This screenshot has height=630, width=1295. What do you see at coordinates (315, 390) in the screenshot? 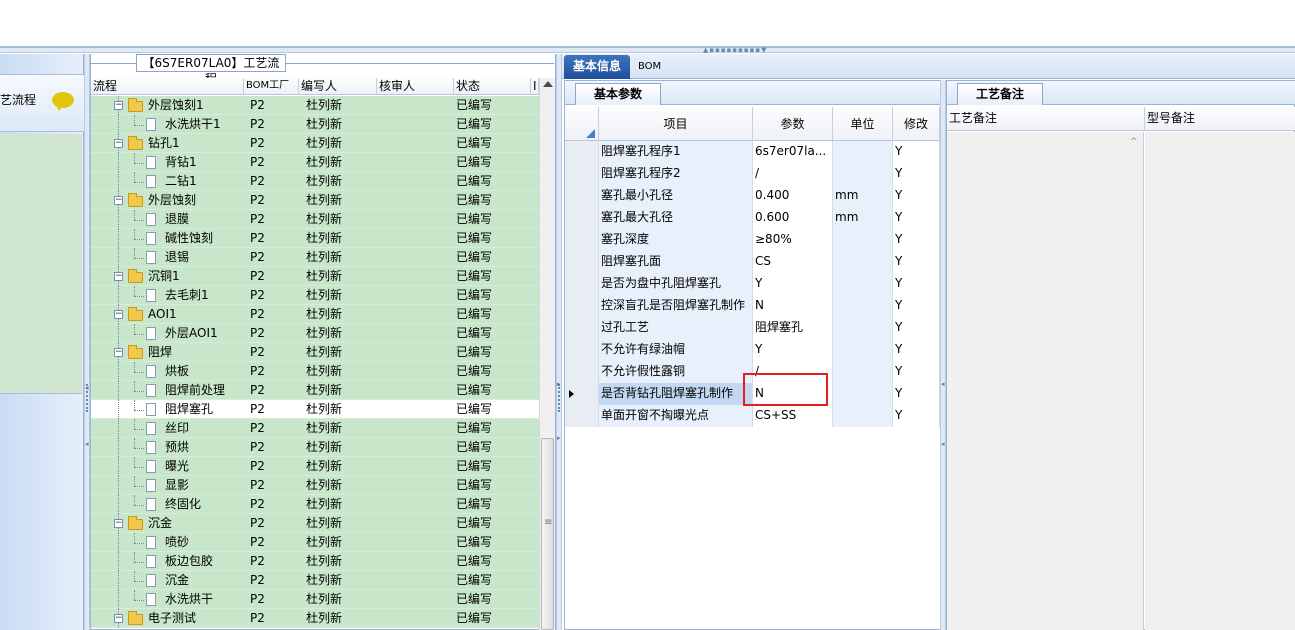
I see `tree-row: 阻焊前处理 P2 杜列新 已编写` at bounding box center [315, 390].